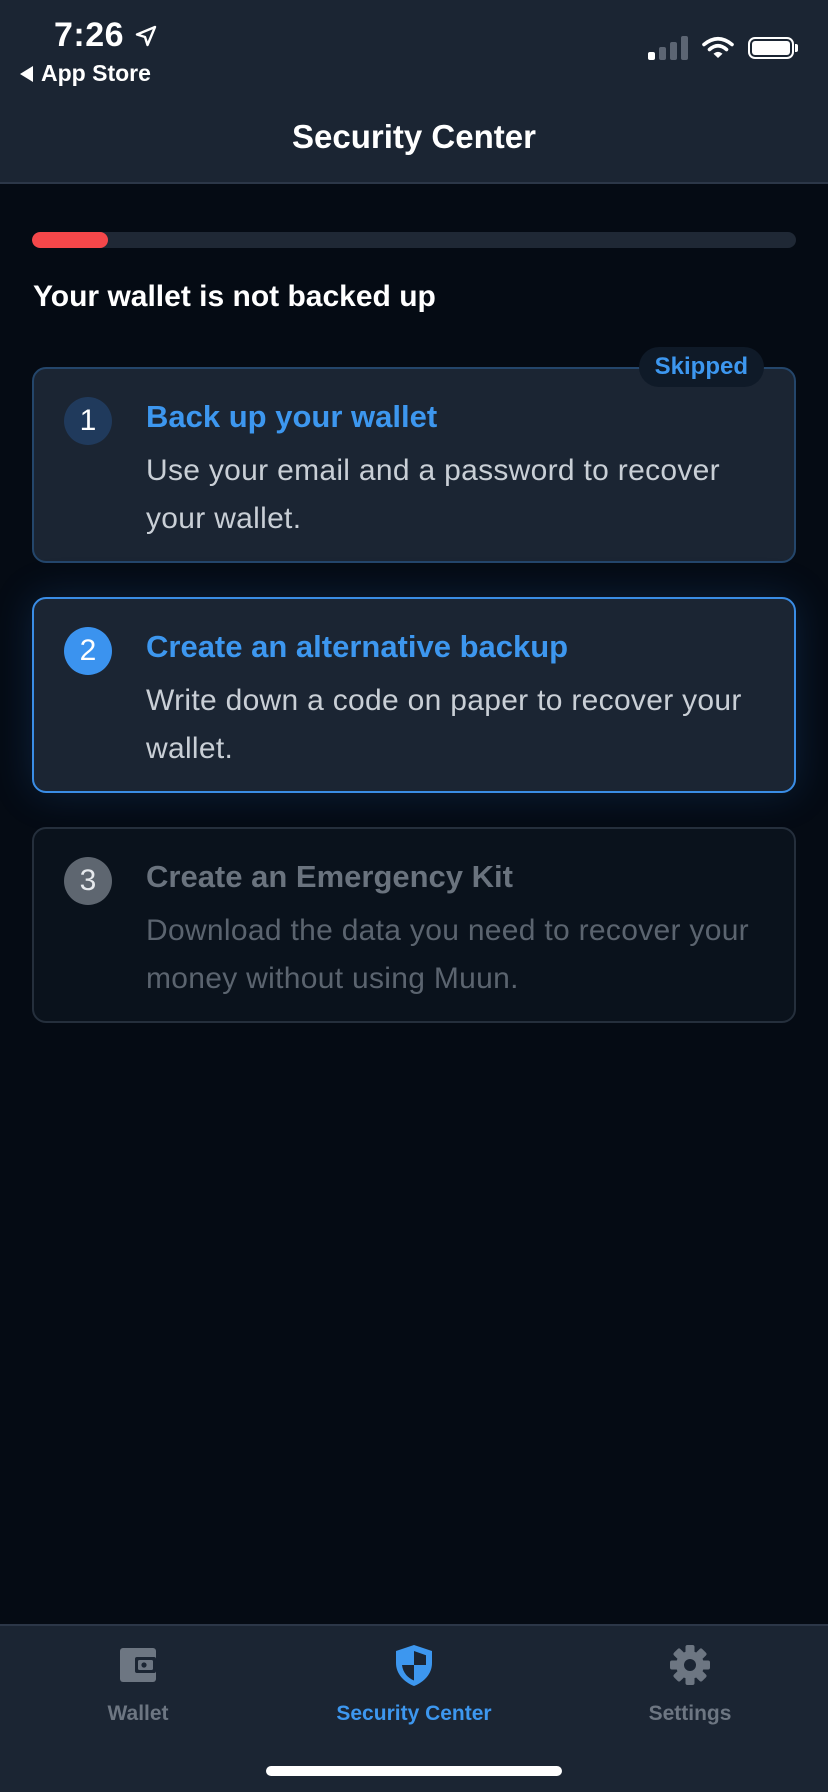 This screenshot has width=828, height=1792. What do you see at coordinates (88, 421) in the screenshot?
I see `step-number: 1` at bounding box center [88, 421].